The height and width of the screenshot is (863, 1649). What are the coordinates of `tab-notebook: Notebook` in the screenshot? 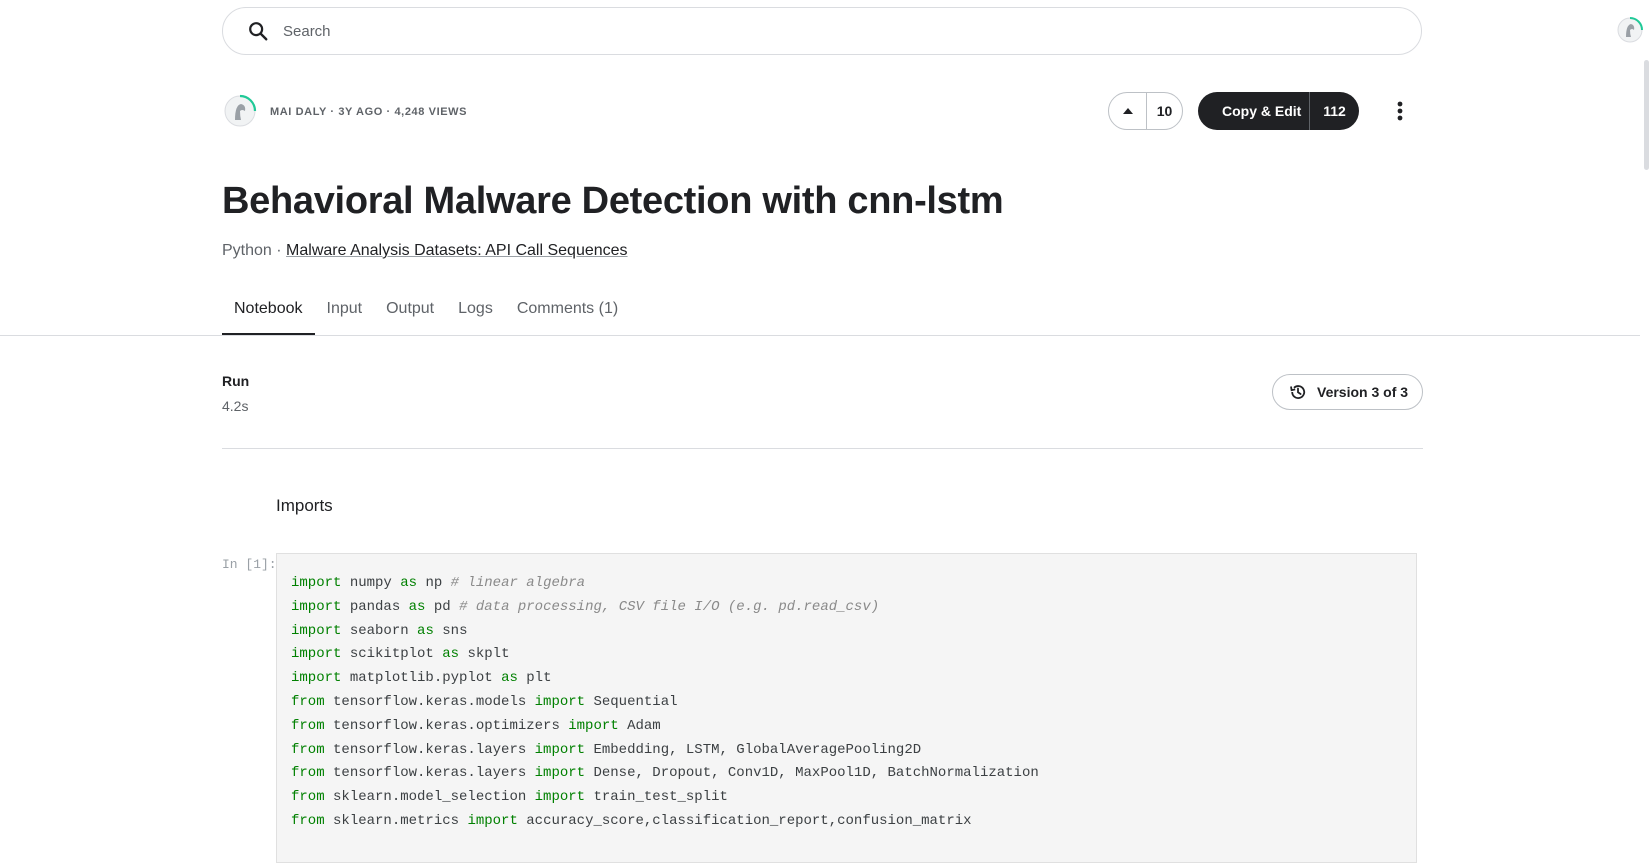 It's located at (268, 318).